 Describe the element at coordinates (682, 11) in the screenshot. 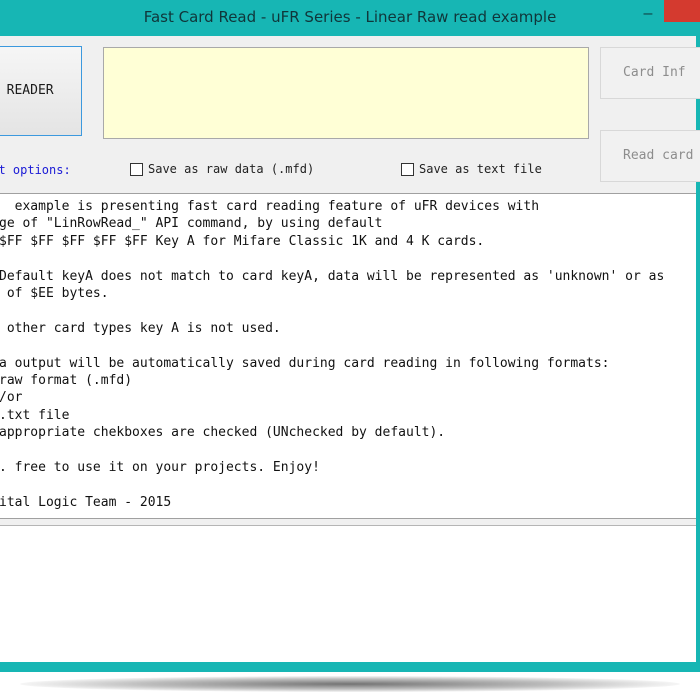

I see `close-button` at that location.